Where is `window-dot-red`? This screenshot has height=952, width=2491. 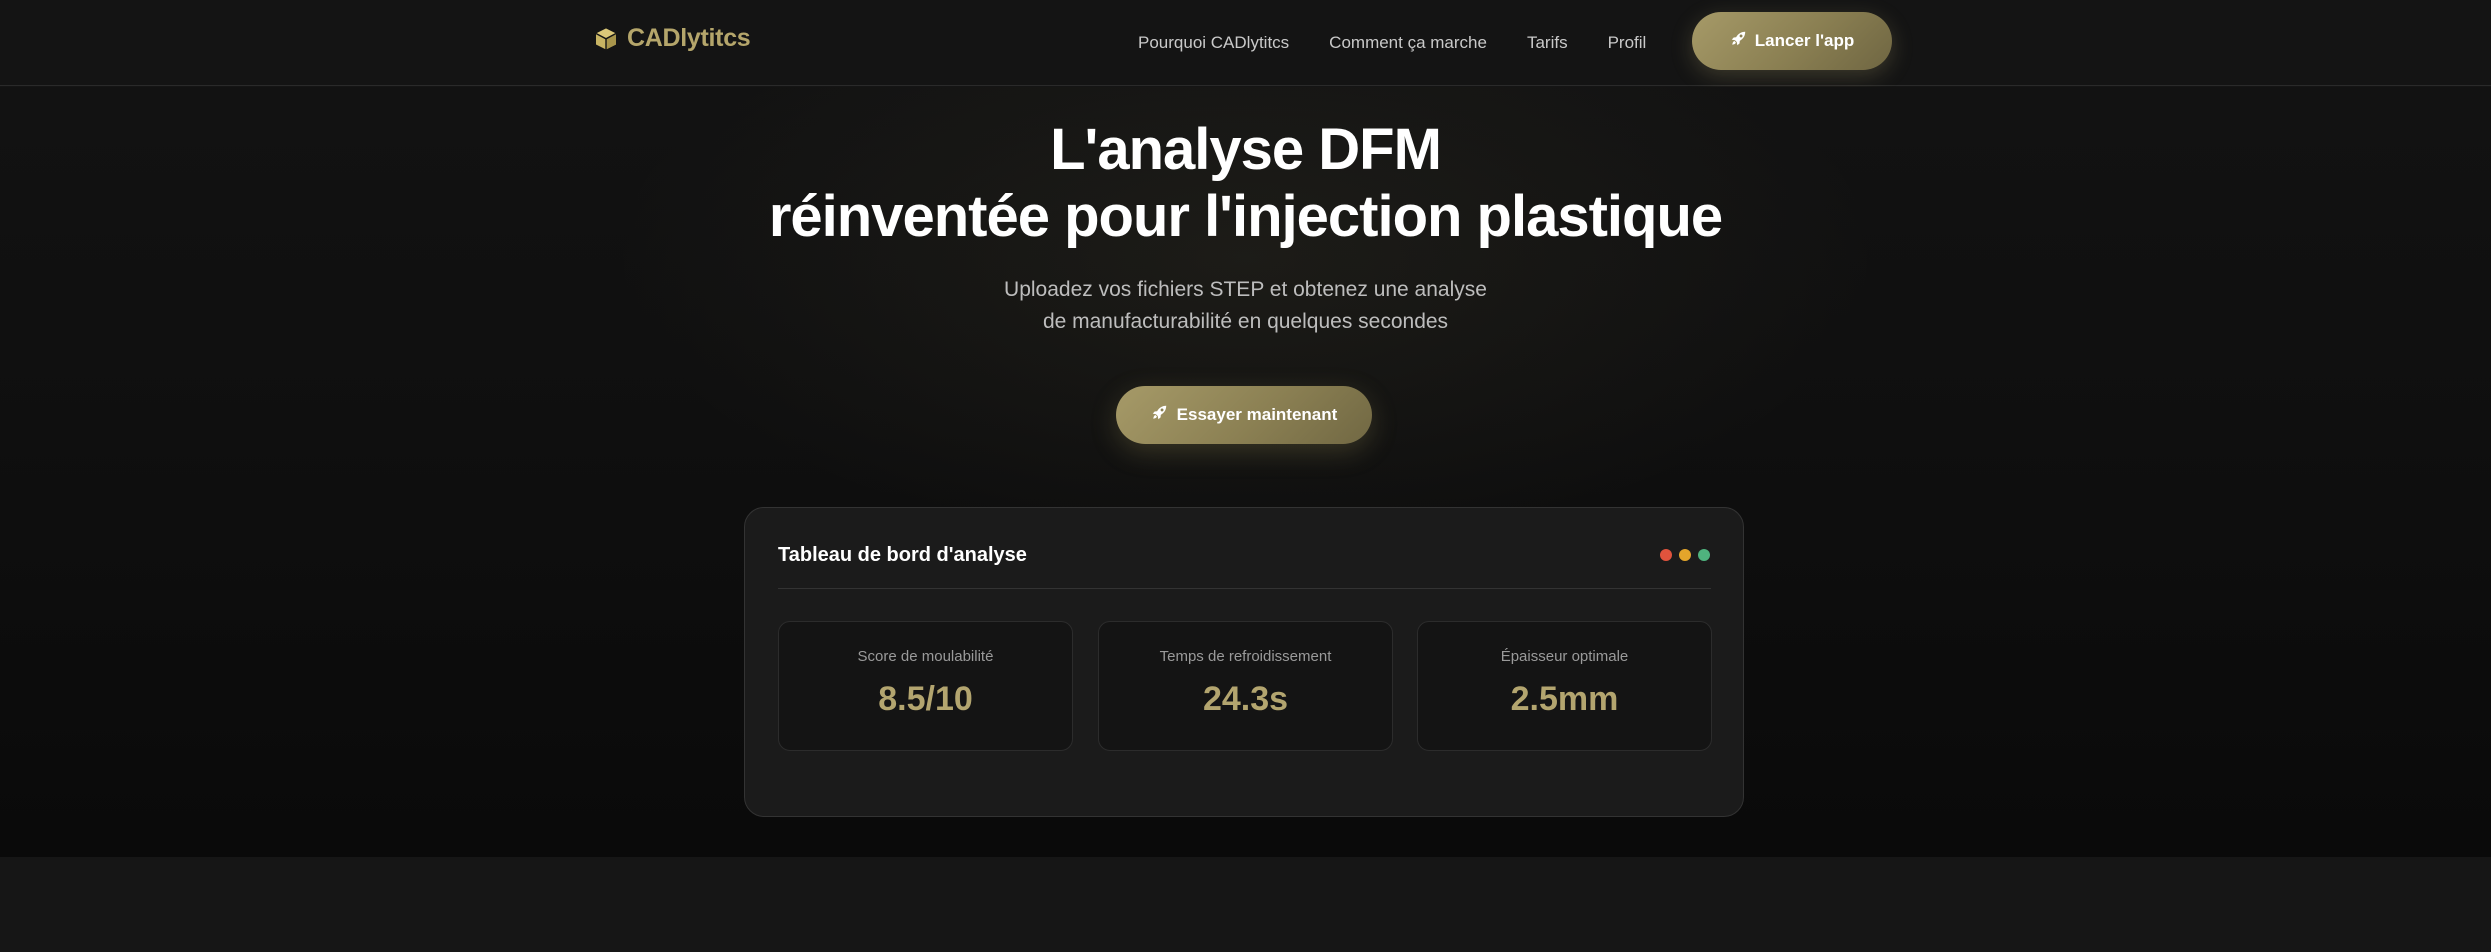 window-dot-red is located at coordinates (1666, 555).